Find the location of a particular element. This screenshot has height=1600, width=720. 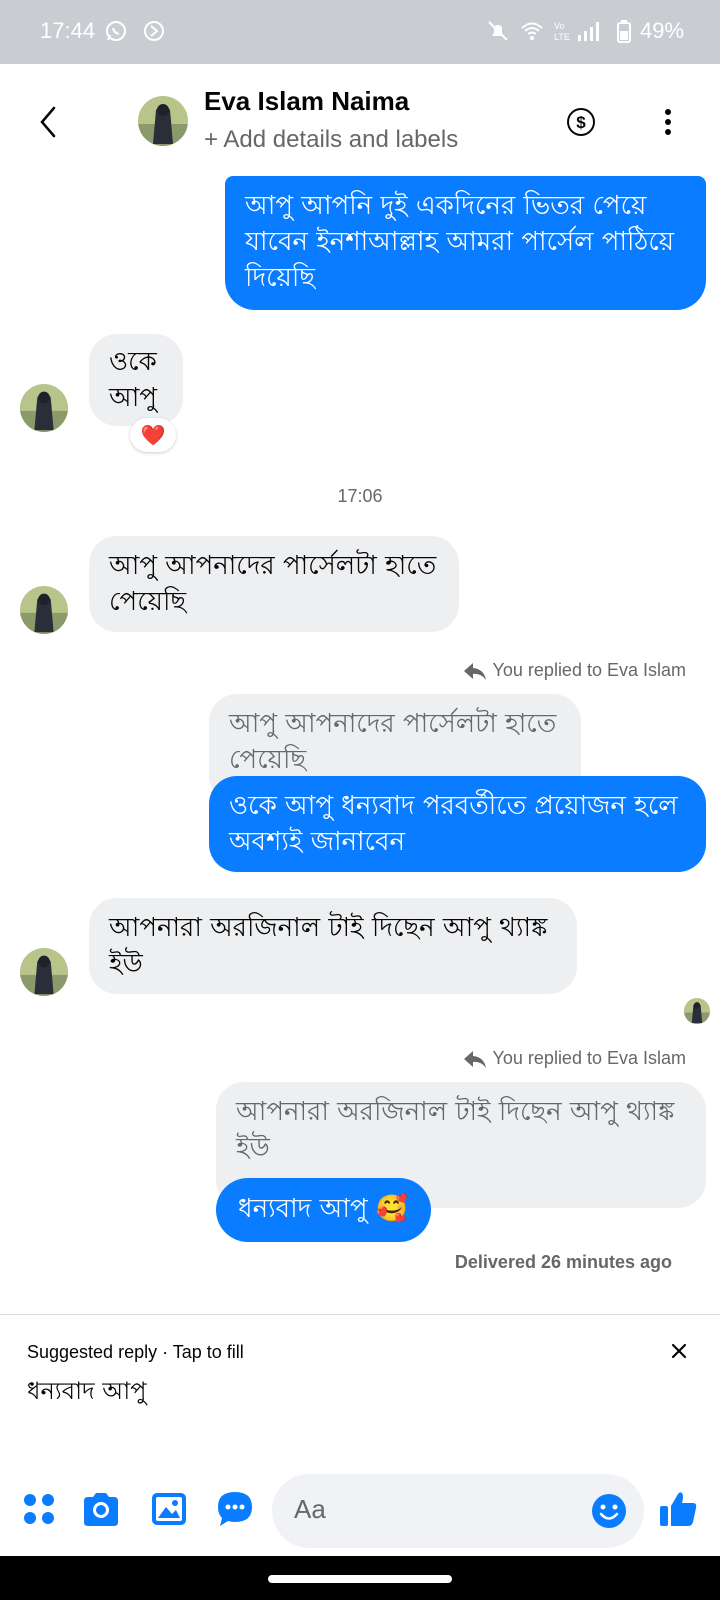

more-icon is located at coordinates (668, 122).